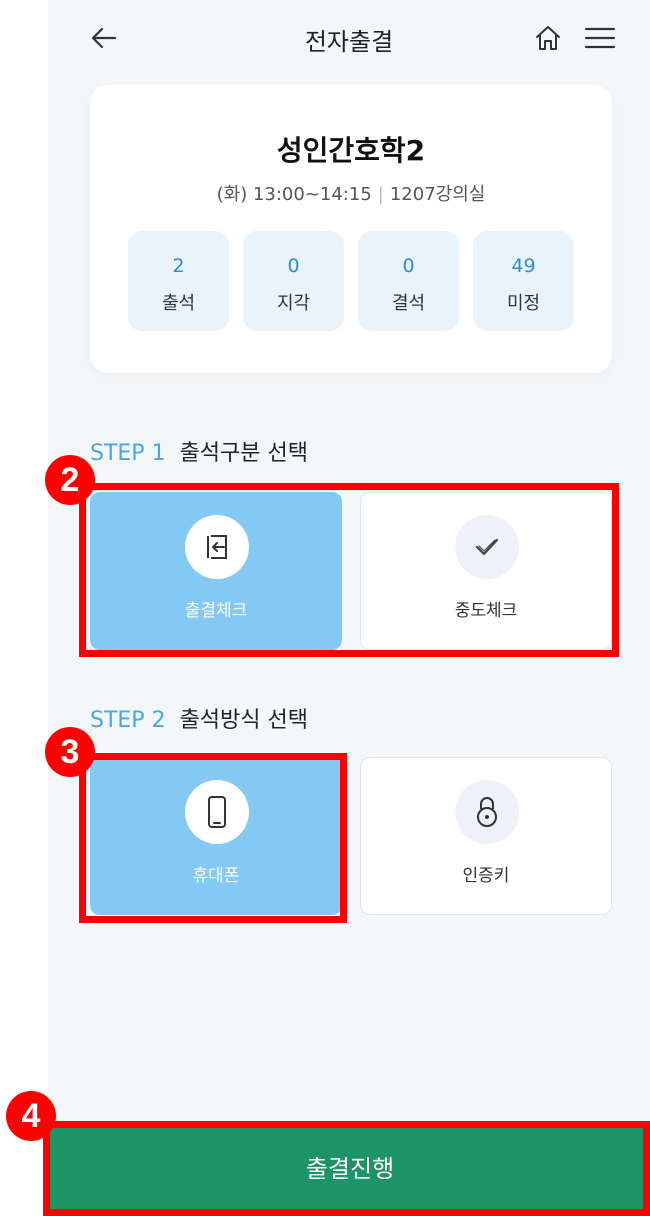  Describe the element at coordinates (408, 281) in the screenshot. I see `stat-absent: 0 결석` at that location.